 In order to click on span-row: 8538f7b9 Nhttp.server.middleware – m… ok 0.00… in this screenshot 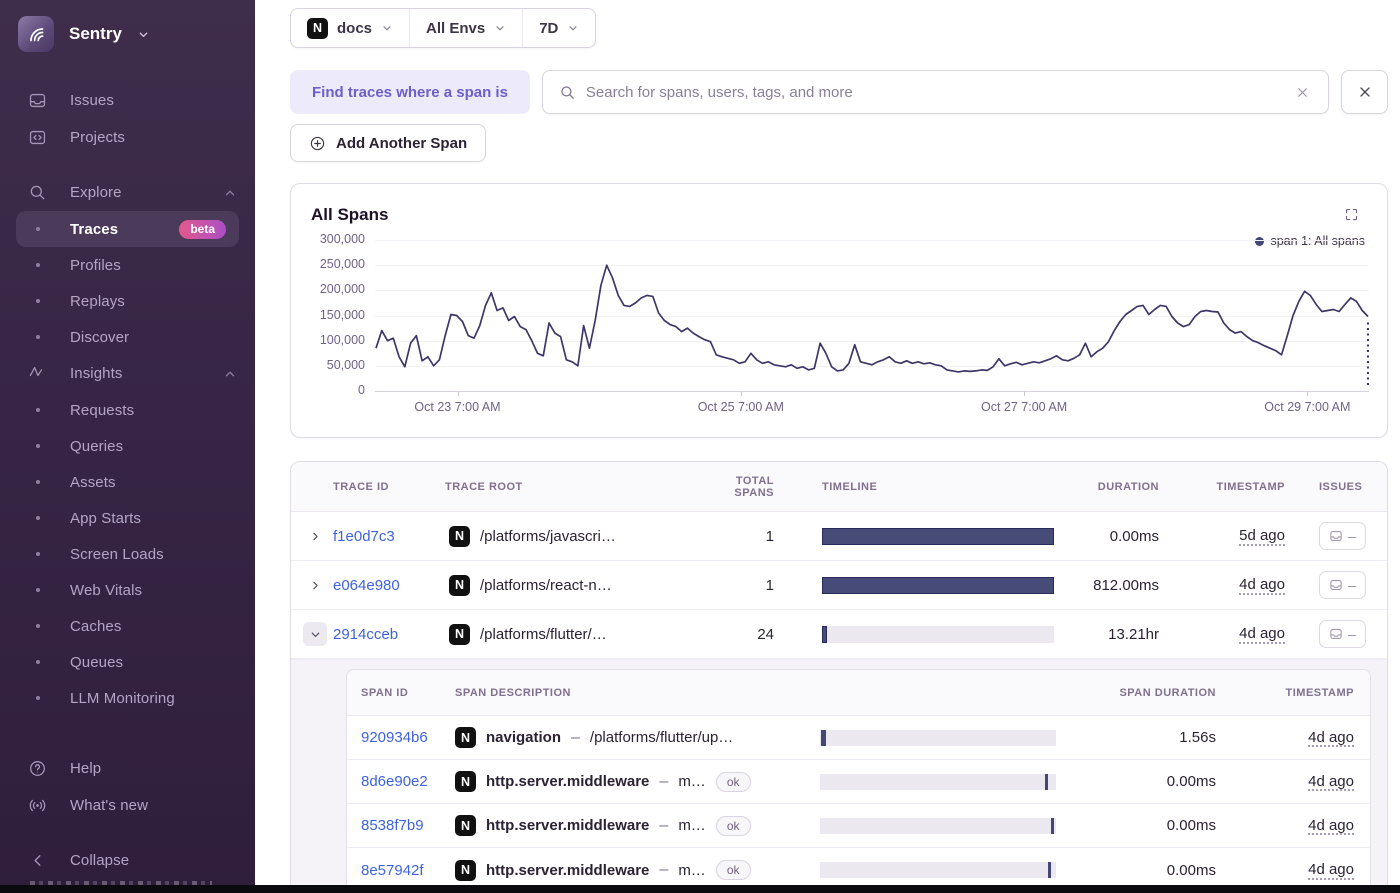, I will do `click(858, 826)`.